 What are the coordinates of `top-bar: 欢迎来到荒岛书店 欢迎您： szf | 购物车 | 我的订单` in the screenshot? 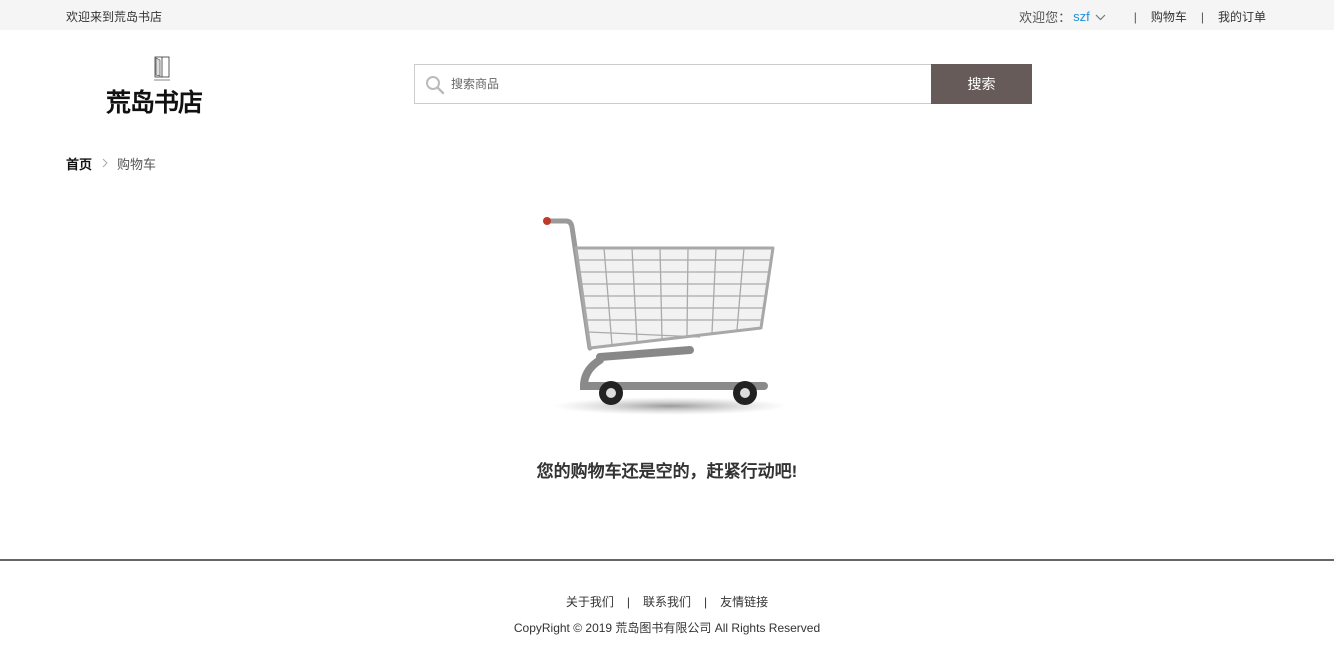 It's located at (667, 15).